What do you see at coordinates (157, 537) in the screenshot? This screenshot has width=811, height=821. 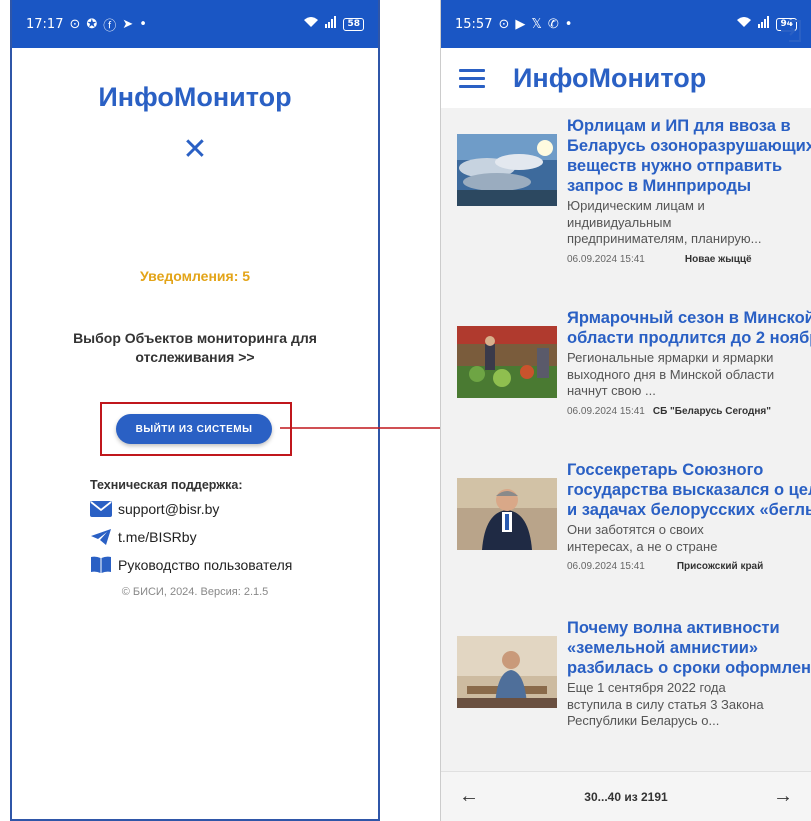 I see `support-telegram: t.me/BISRby` at bounding box center [157, 537].